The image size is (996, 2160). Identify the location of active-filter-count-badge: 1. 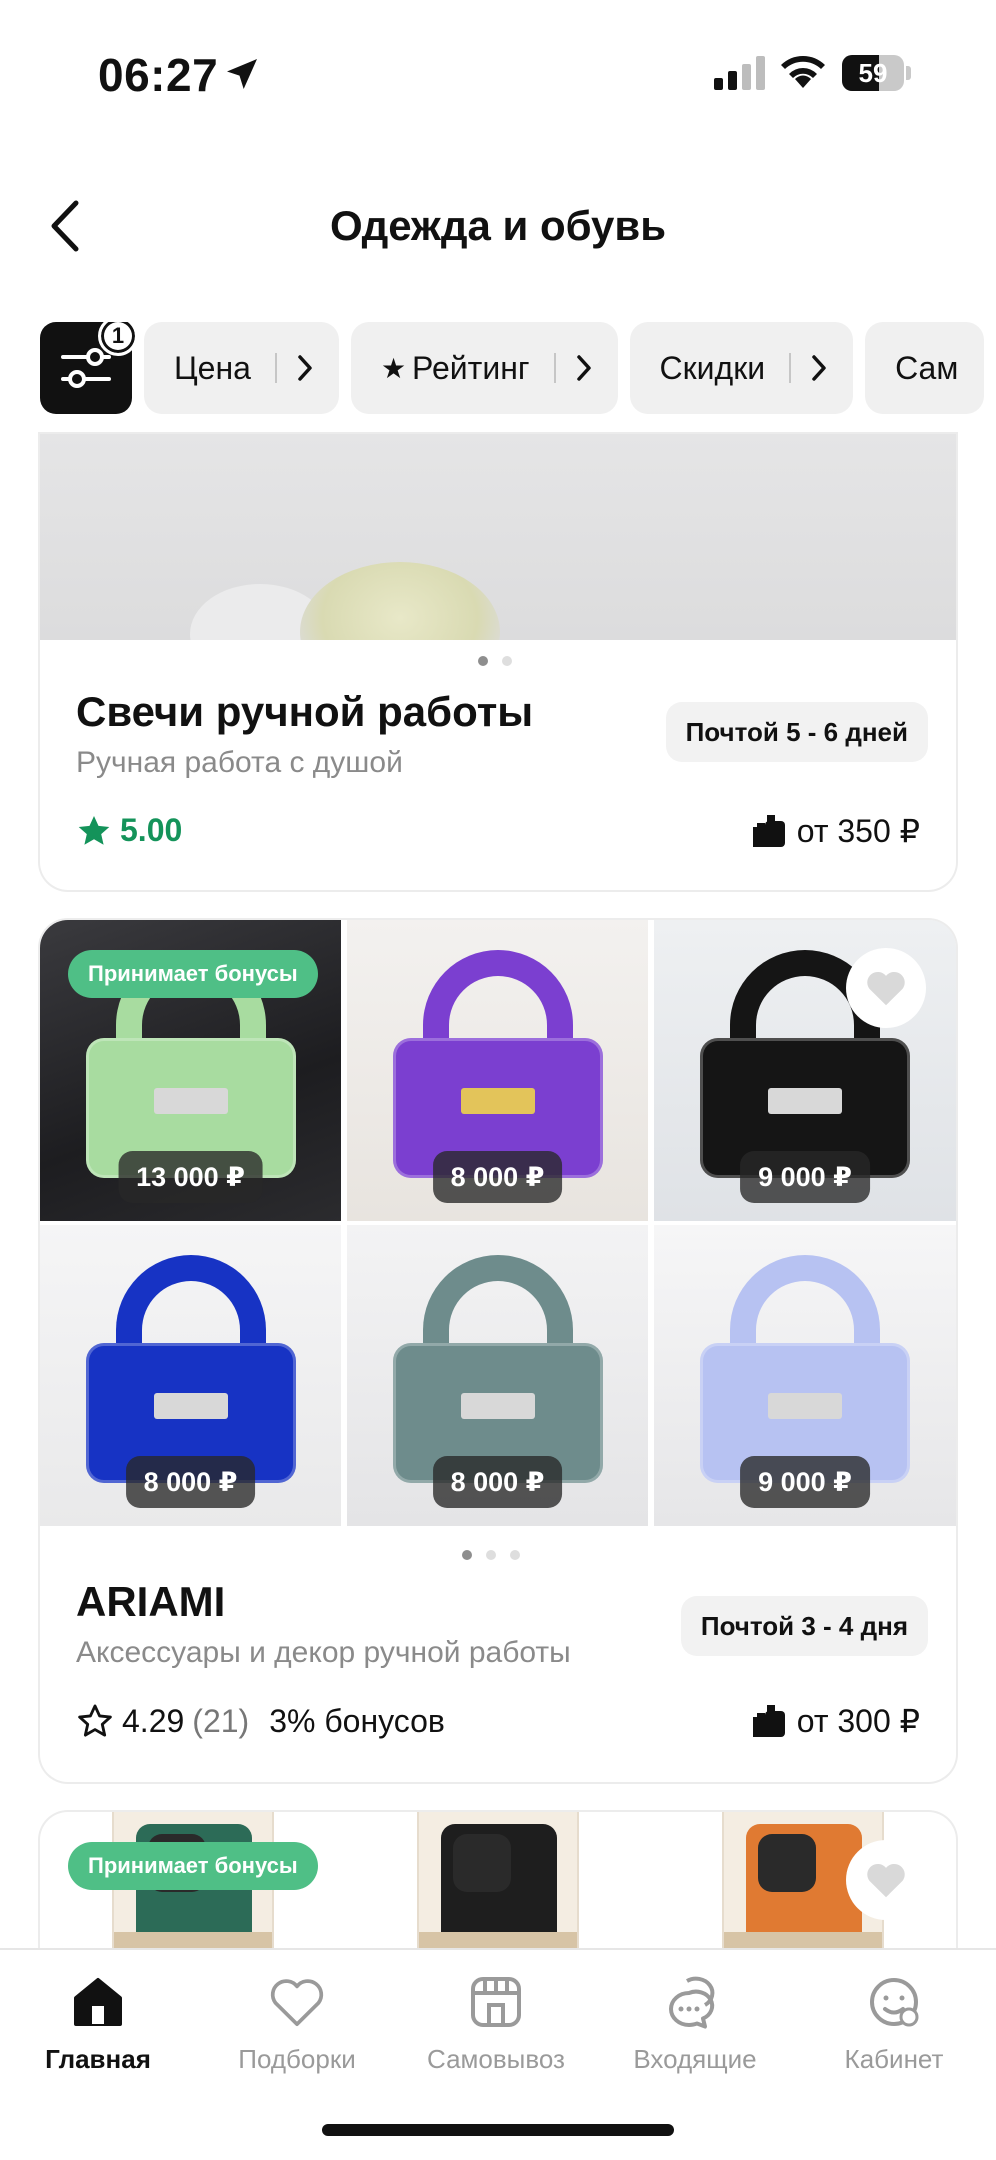
(118, 339).